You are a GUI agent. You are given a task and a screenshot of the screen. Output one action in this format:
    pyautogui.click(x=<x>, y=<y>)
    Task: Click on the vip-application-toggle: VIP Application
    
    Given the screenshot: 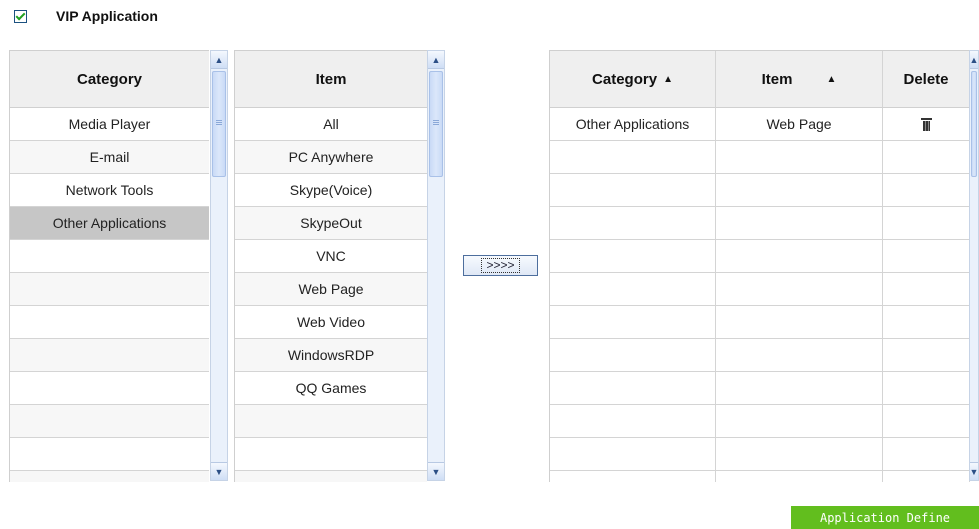 What is the action you would take?
    pyautogui.click(x=86, y=16)
    